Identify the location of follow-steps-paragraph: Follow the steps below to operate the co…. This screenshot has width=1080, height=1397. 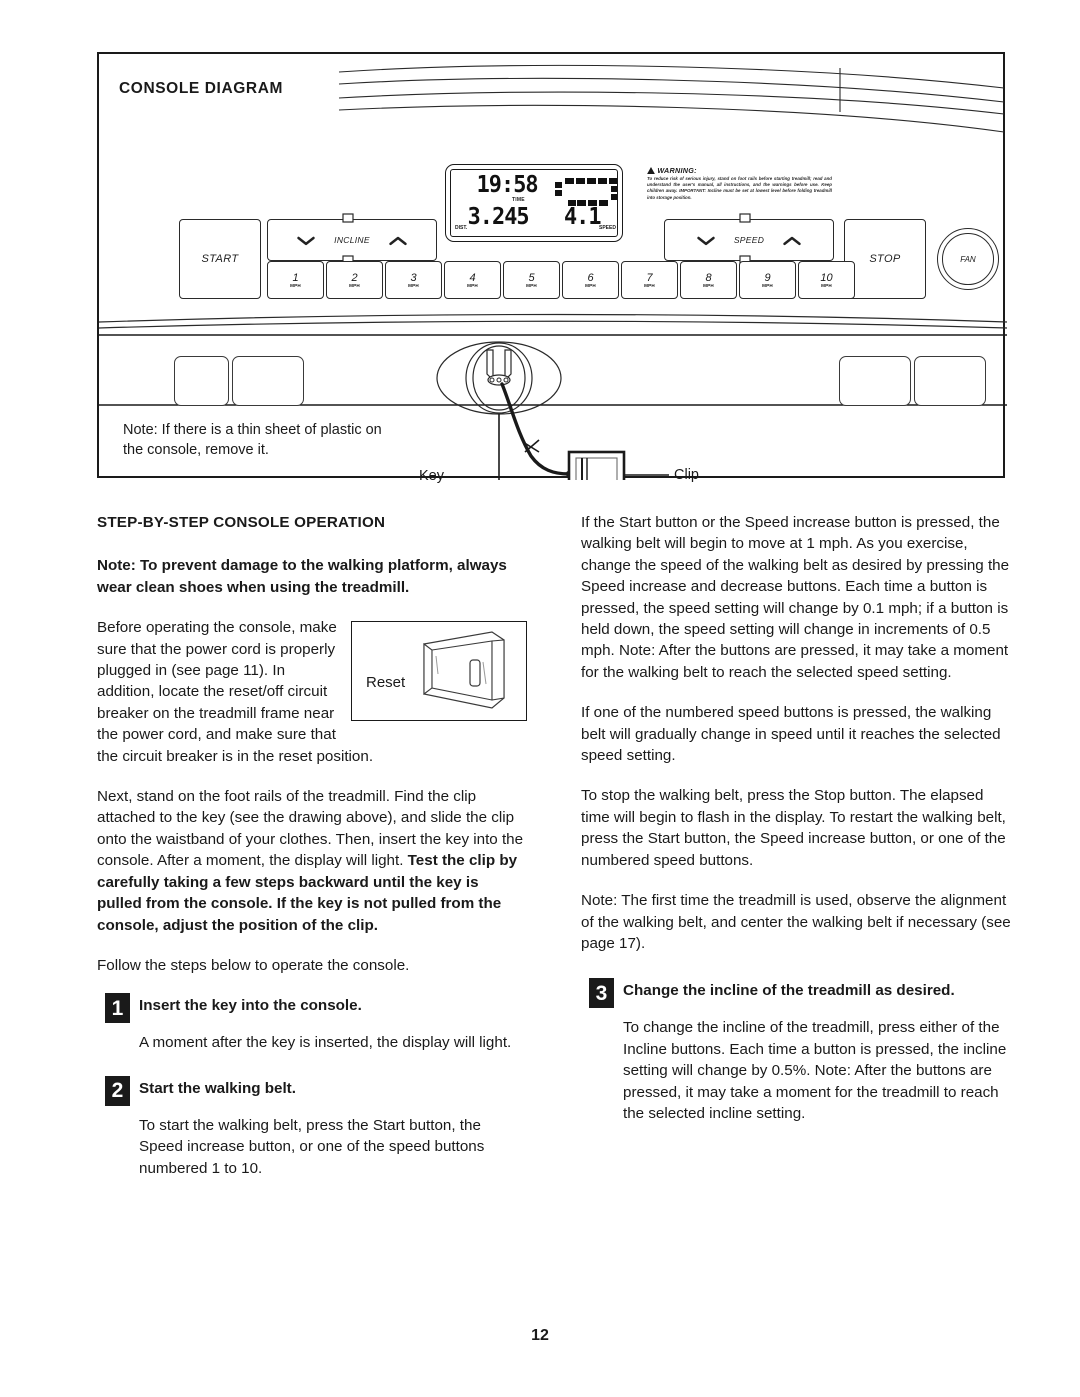
(253, 965).